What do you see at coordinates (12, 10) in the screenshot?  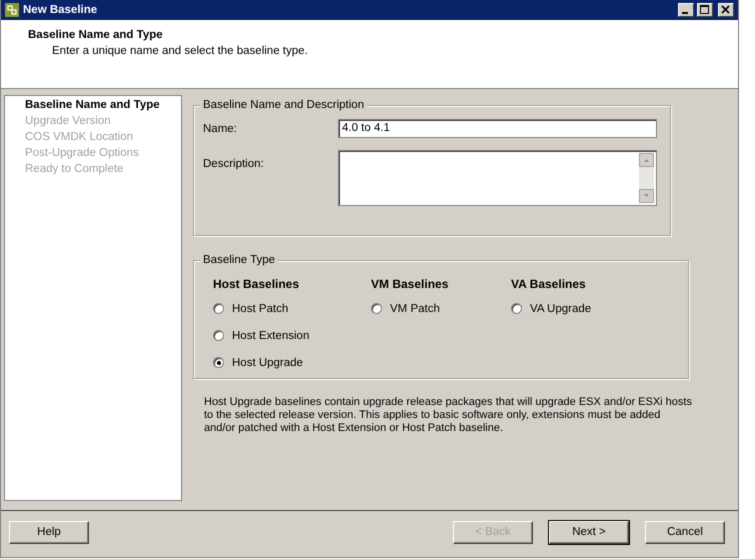 I see `app-icon` at bounding box center [12, 10].